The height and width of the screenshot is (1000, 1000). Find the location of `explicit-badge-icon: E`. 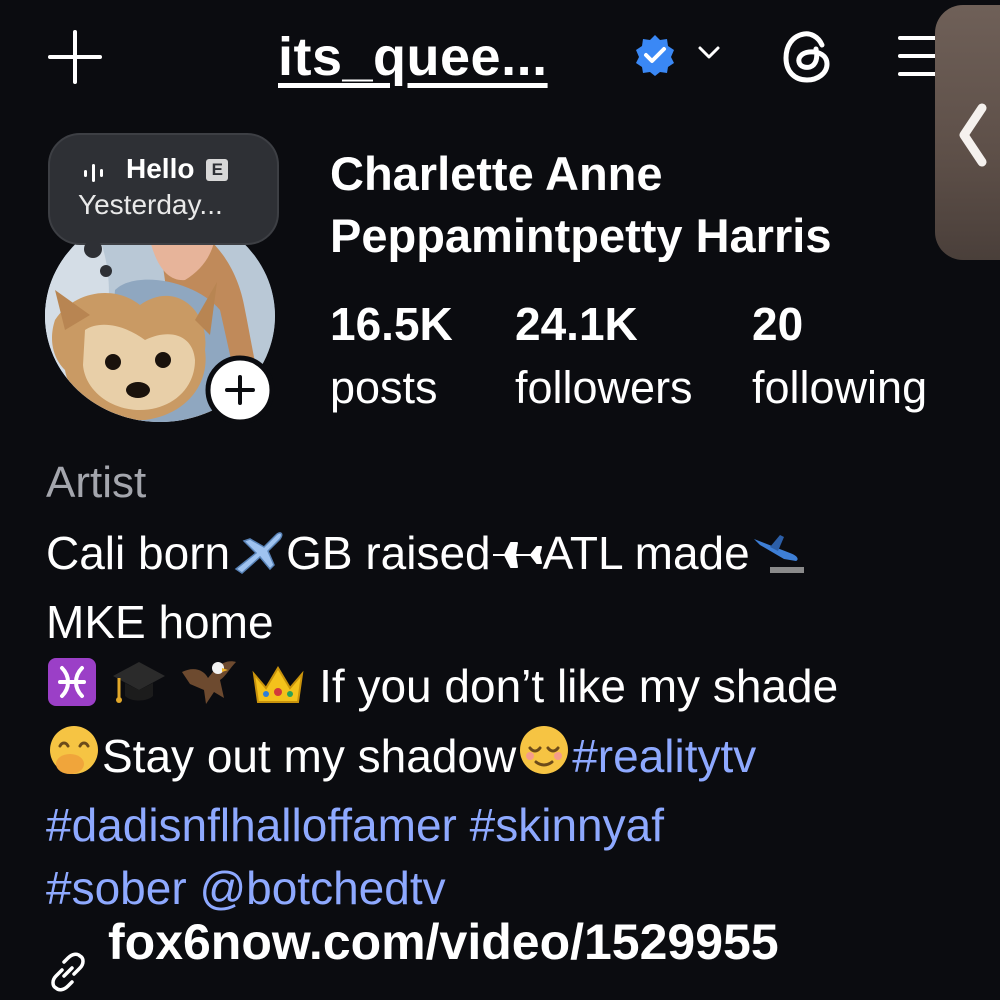

explicit-badge-icon: E is located at coordinates (217, 170).